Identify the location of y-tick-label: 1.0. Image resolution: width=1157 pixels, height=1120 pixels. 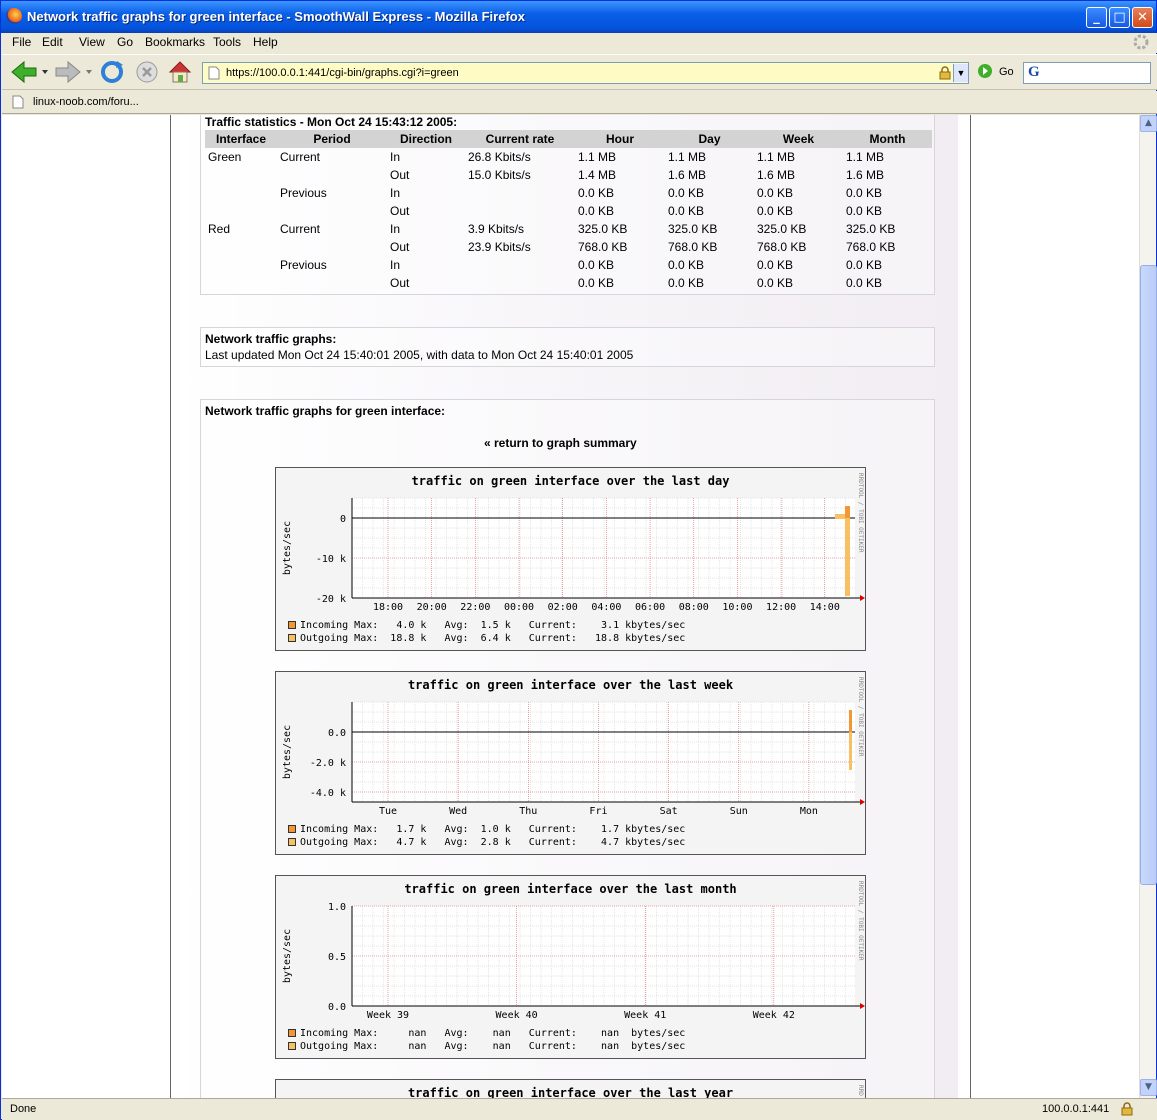
(337, 907).